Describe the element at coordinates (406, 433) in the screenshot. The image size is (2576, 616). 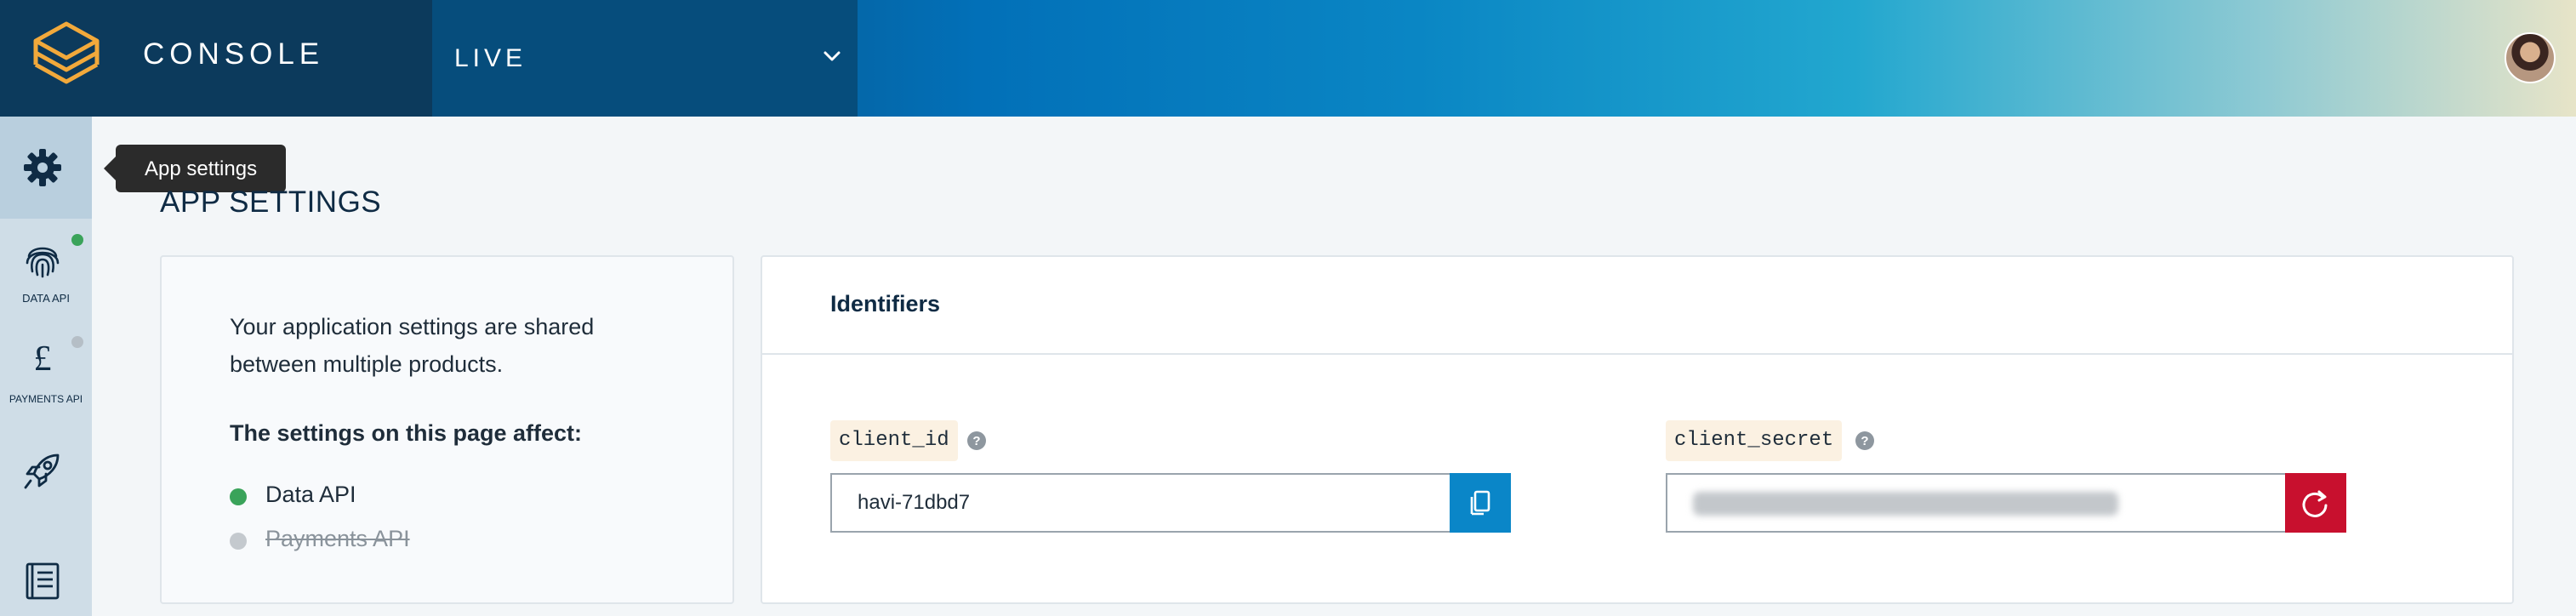
I see `affects-heading: The settings on this page affect:` at that location.